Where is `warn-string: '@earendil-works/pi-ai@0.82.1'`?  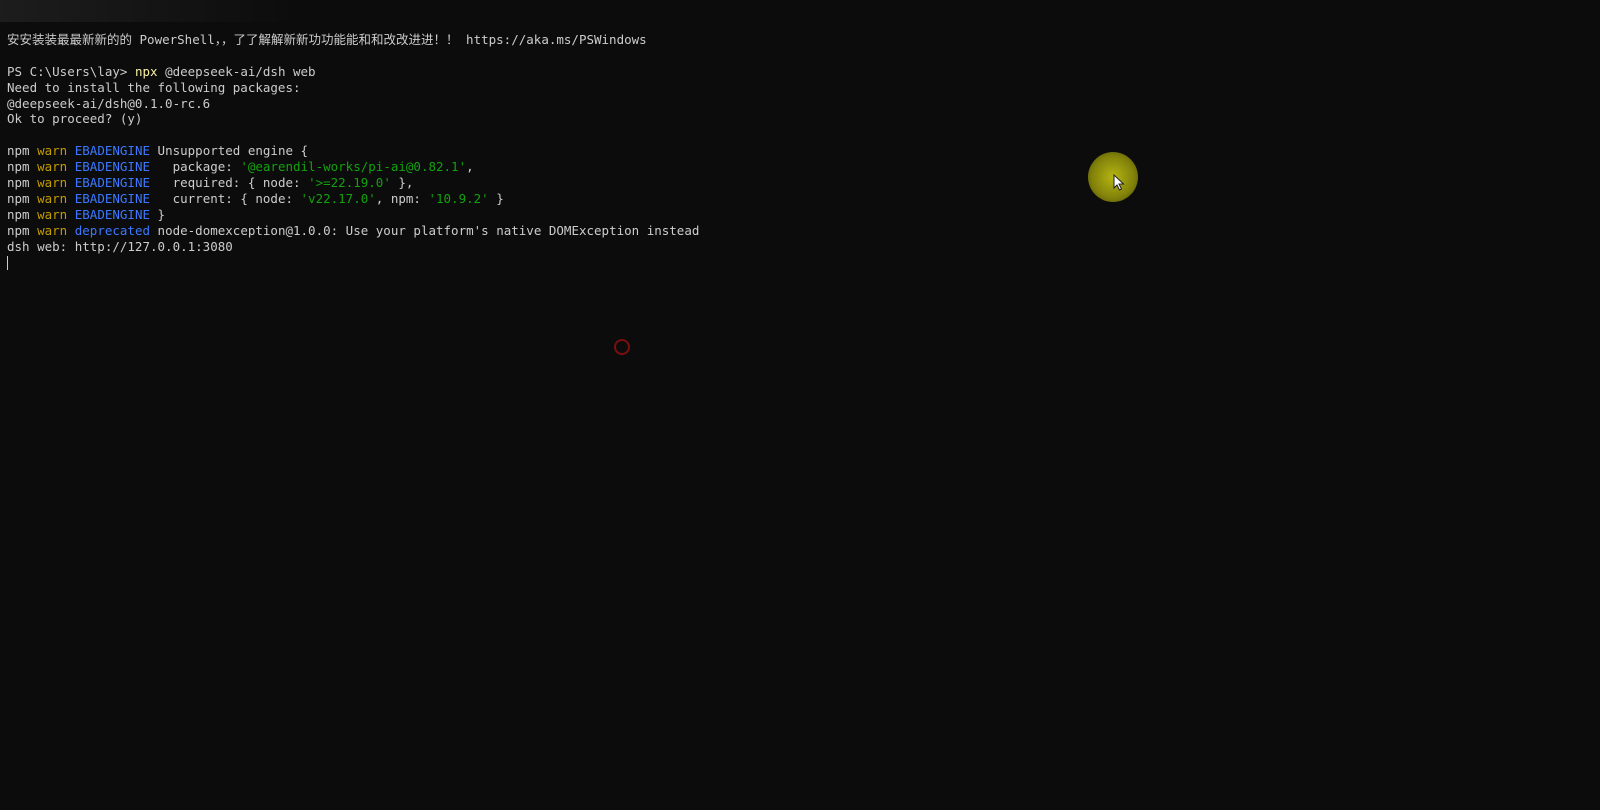
warn-string: '@earendil-works/pi-ai@0.82.1' is located at coordinates (353, 167).